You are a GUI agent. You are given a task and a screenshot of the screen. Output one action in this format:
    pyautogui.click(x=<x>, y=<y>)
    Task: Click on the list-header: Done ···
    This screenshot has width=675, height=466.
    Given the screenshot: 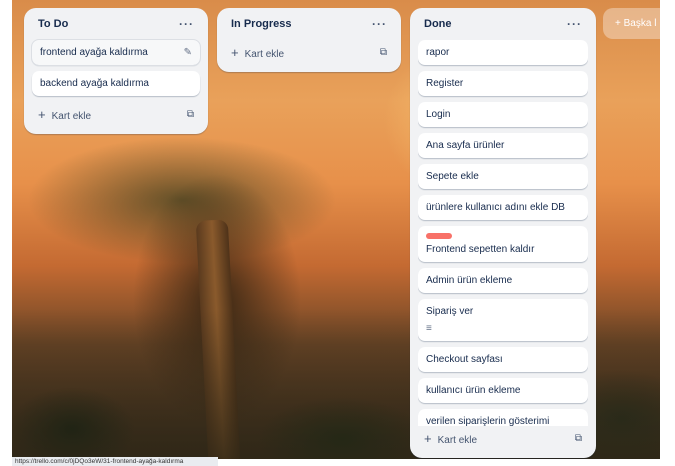 What is the action you would take?
    pyautogui.click(x=503, y=24)
    